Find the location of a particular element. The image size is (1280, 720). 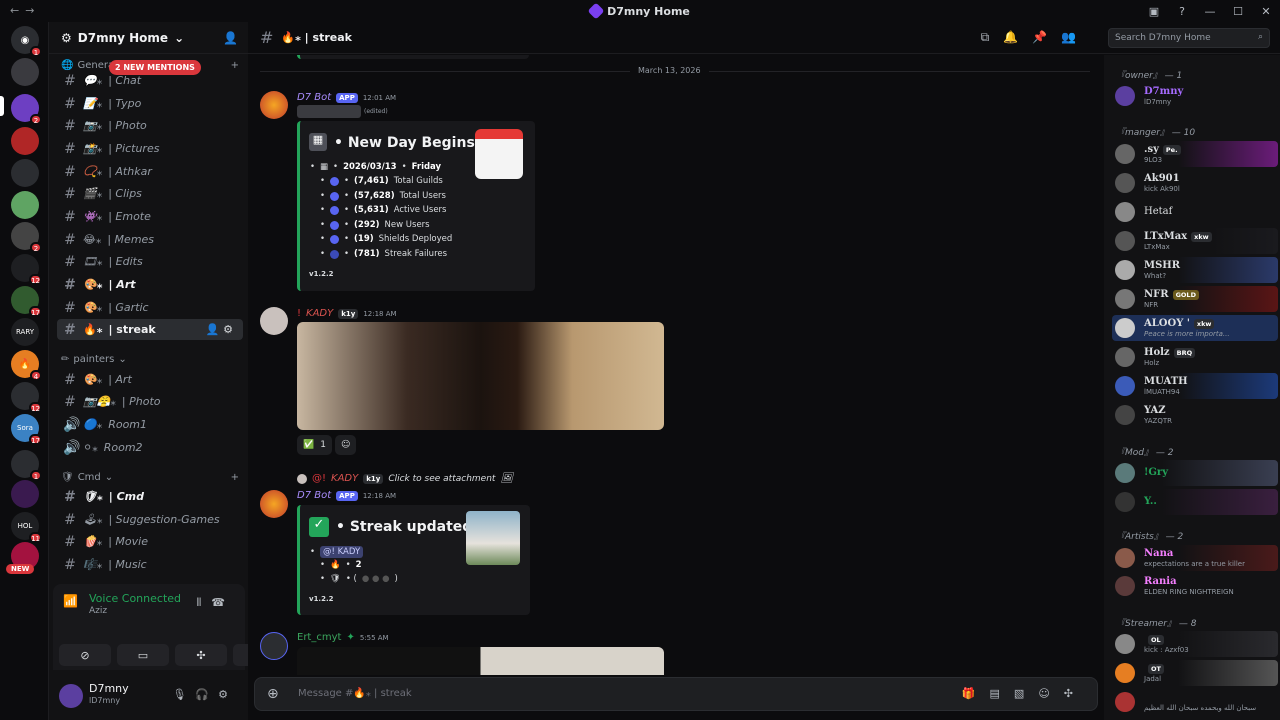

member-item: NFR GOLD NFR is located at coordinates (1195, 299).